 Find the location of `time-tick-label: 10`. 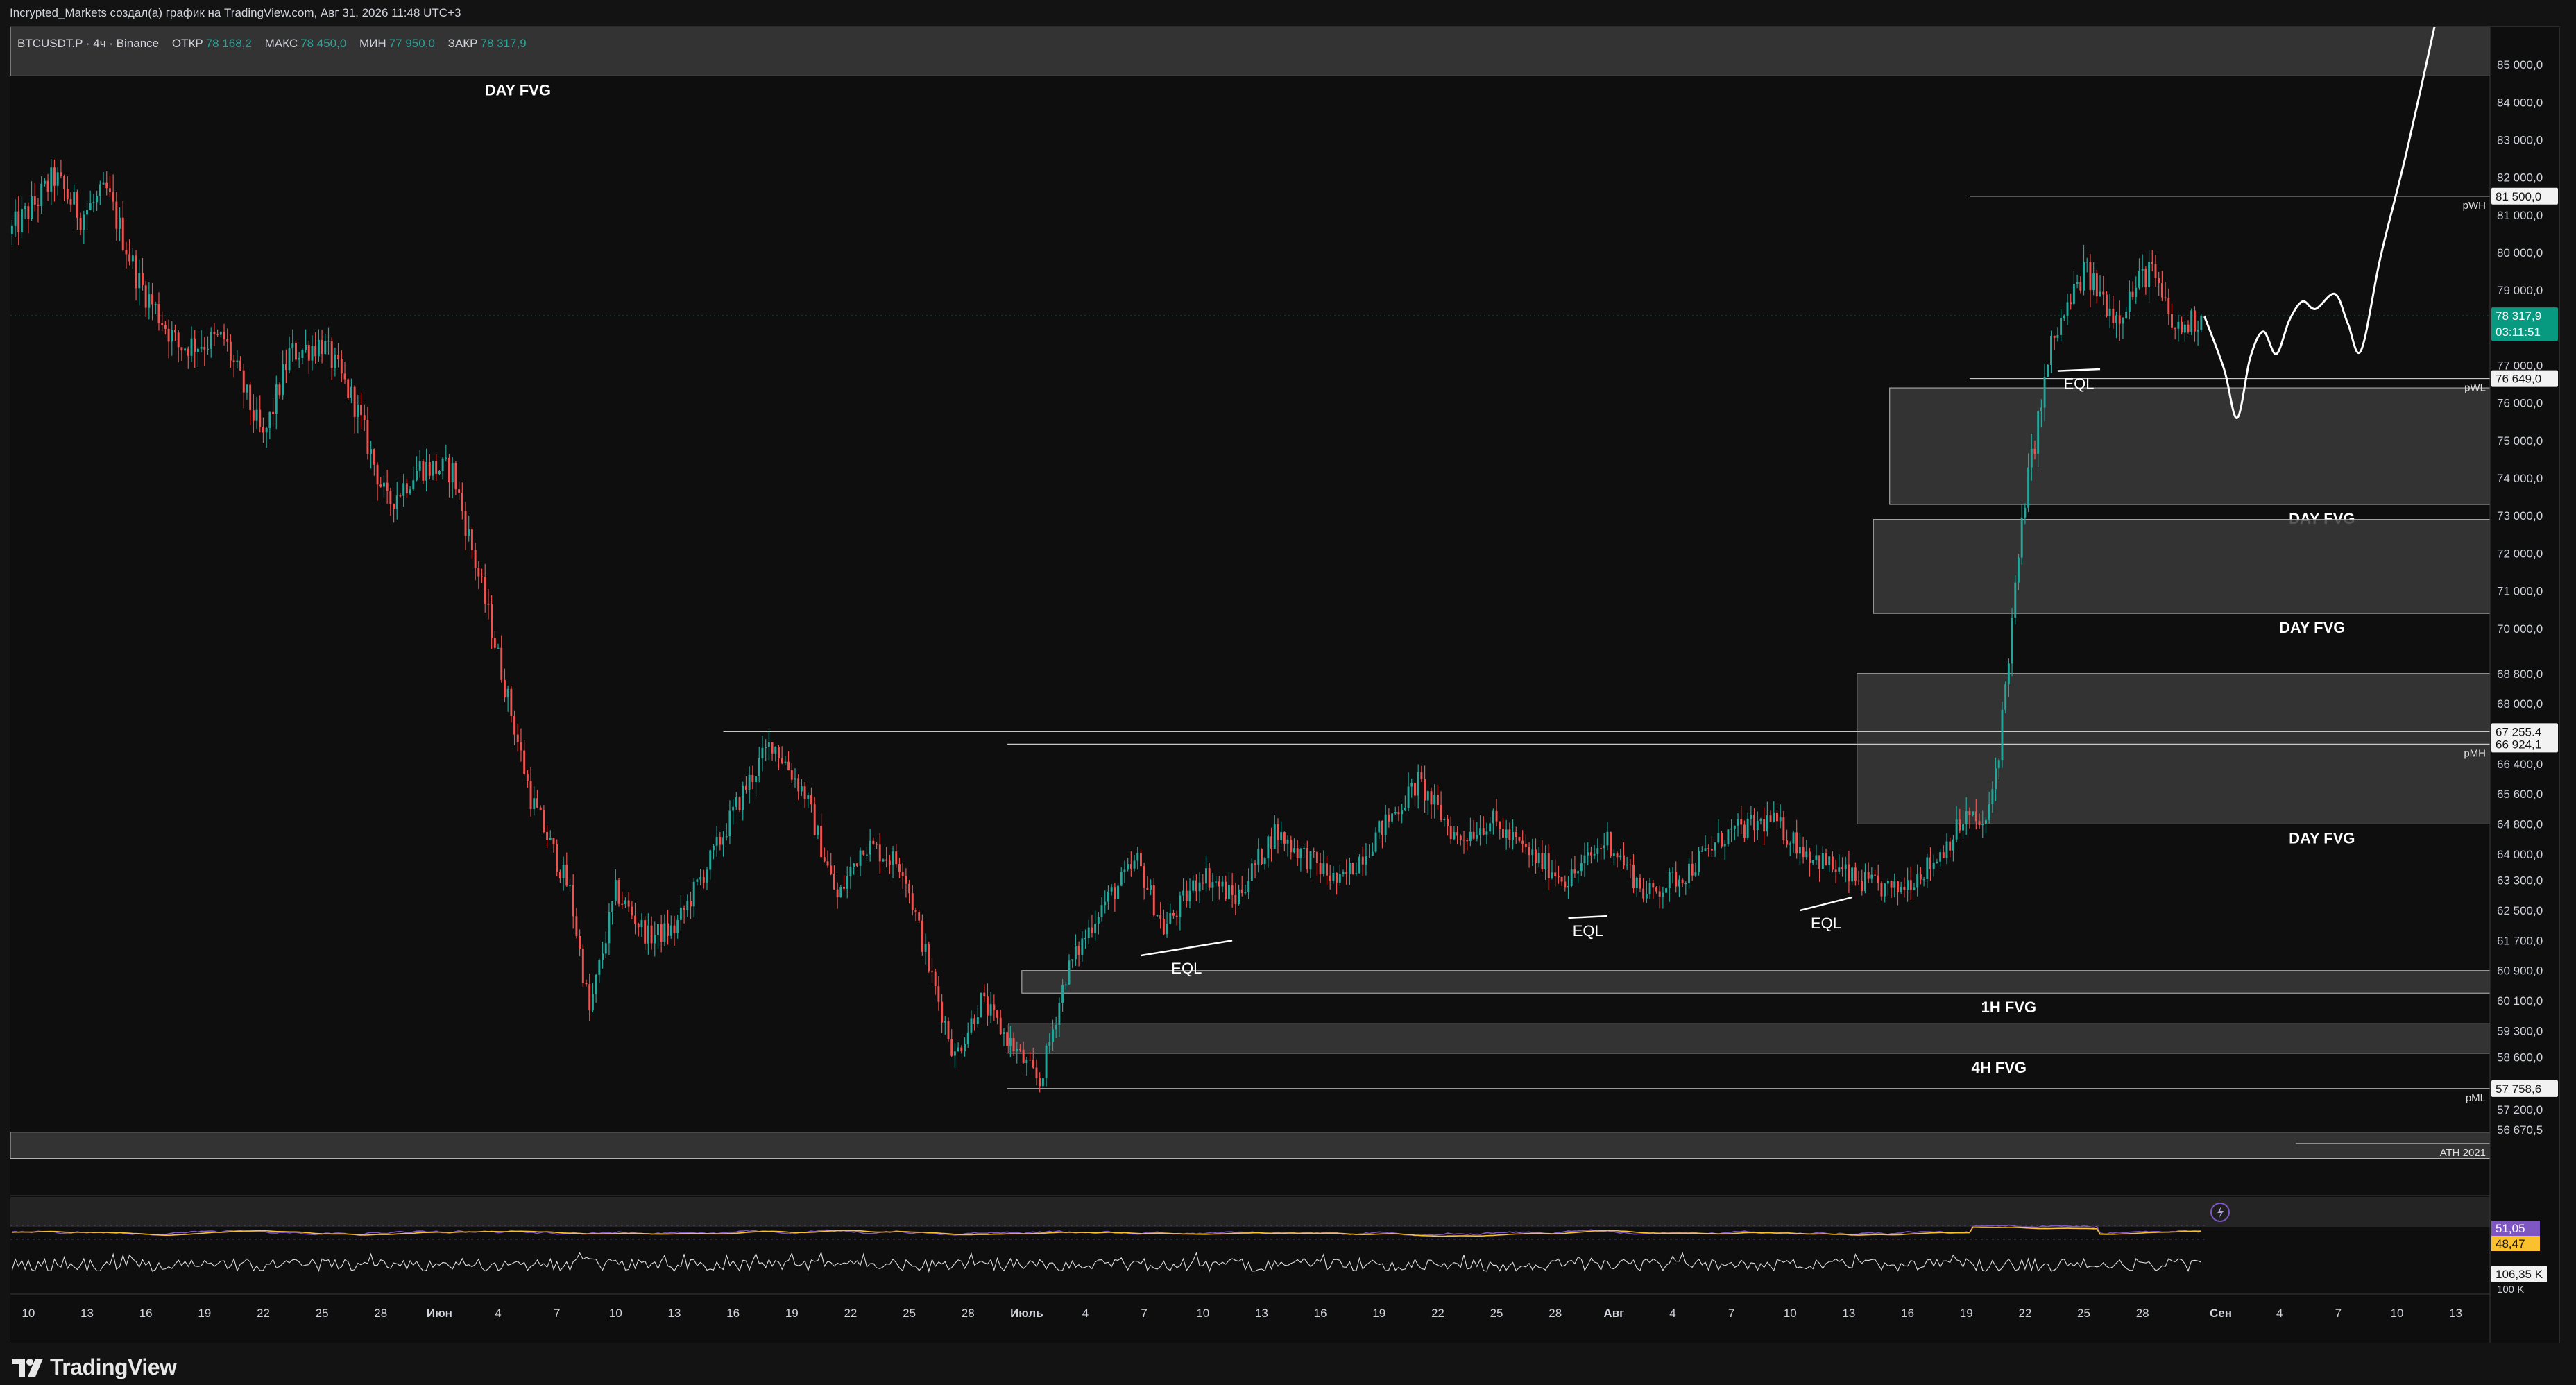

time-tick-label: 10 is located at coordinates (615, 1314).